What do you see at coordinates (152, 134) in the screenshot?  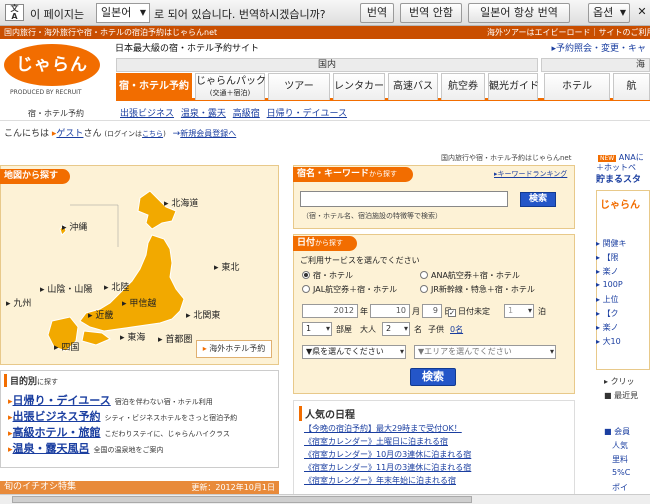 I see `login-link: こちら` at bounding box center [152, 134].